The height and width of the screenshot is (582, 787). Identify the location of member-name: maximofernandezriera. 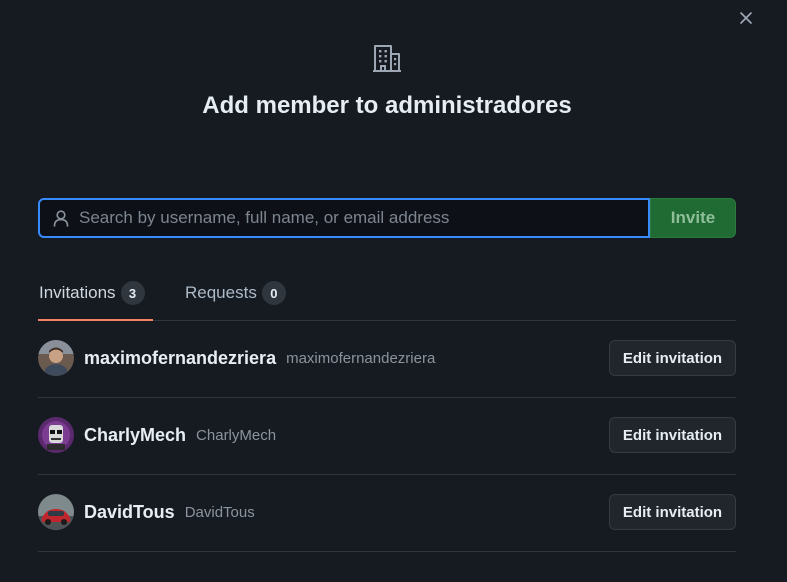
(180, 358).